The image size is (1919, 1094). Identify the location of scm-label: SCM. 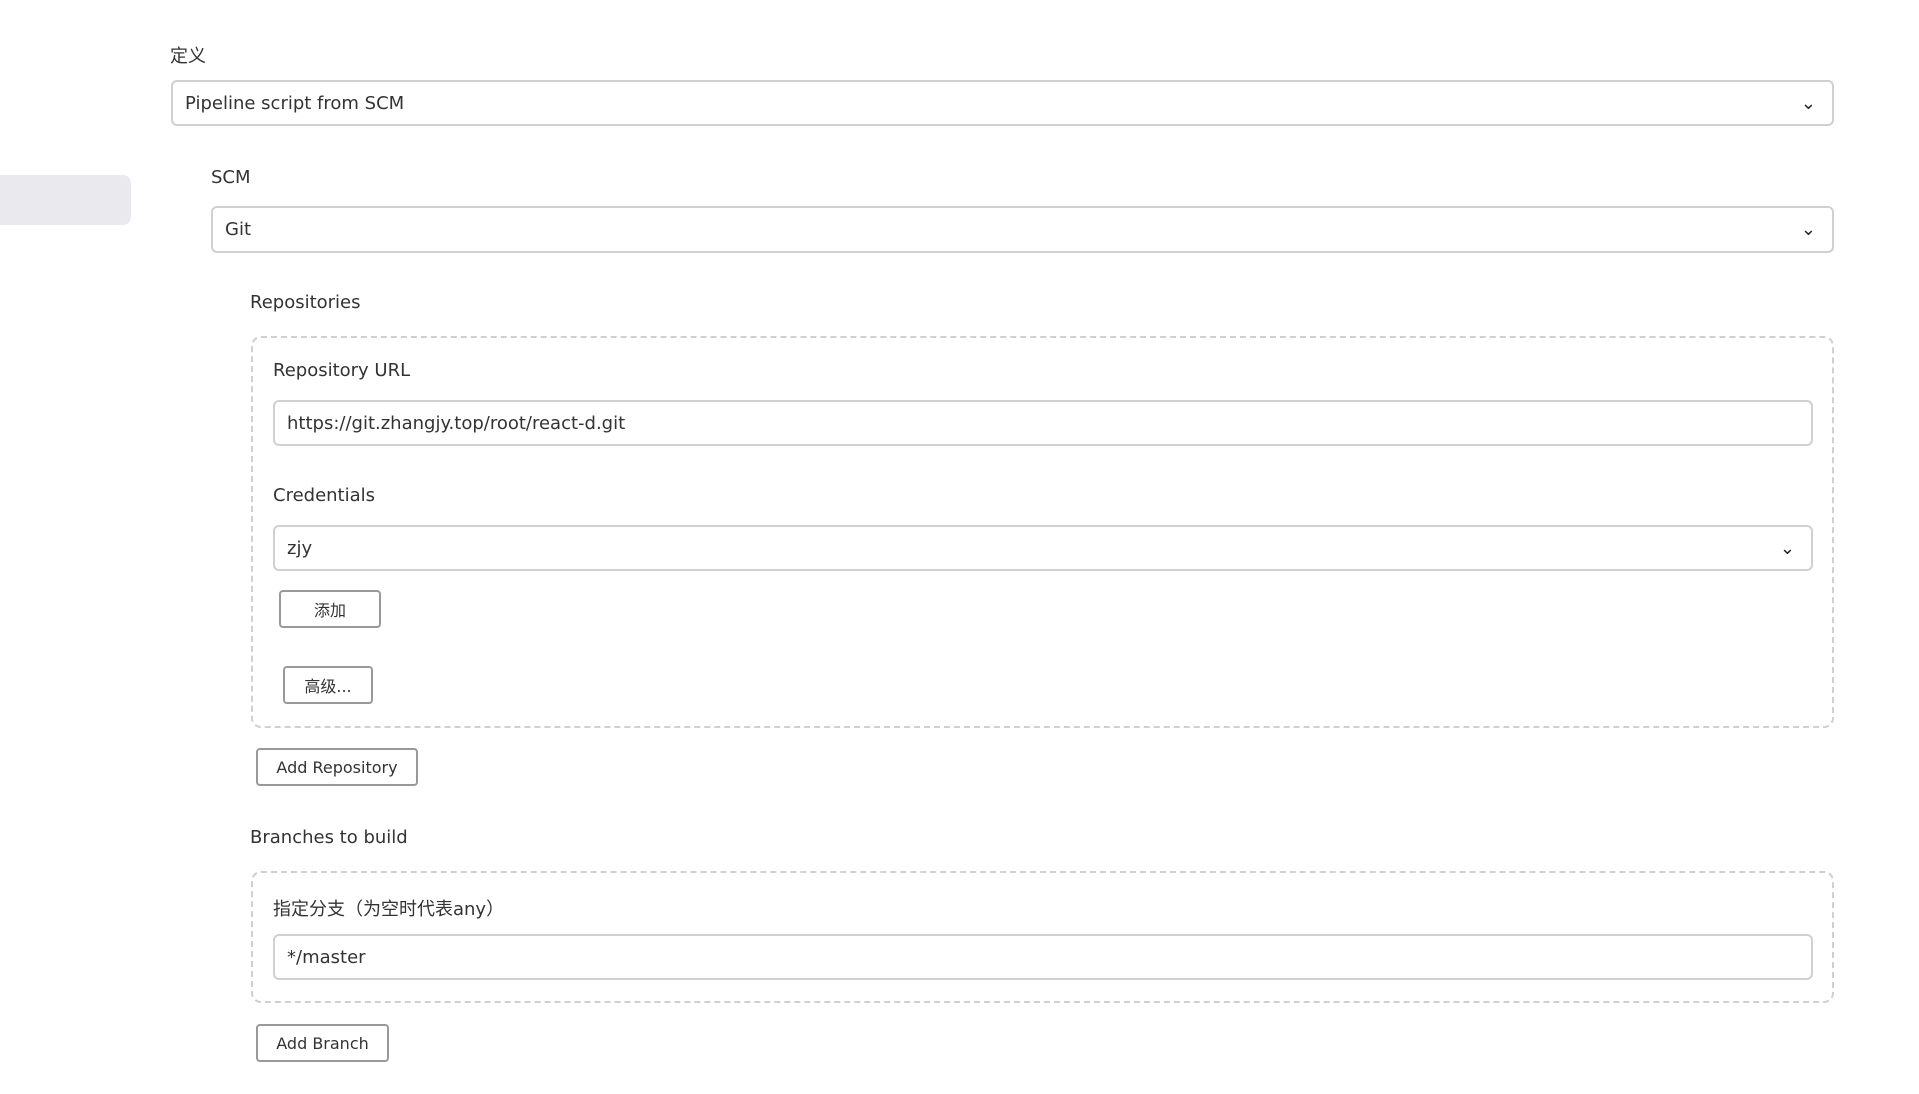
(231, 177).